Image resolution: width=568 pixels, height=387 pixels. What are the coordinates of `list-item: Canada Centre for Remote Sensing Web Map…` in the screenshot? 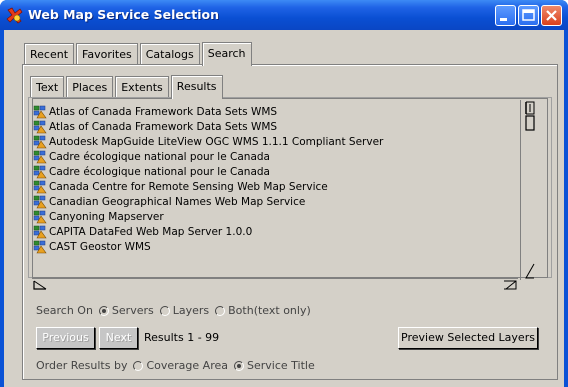 It's located at (180, 187).